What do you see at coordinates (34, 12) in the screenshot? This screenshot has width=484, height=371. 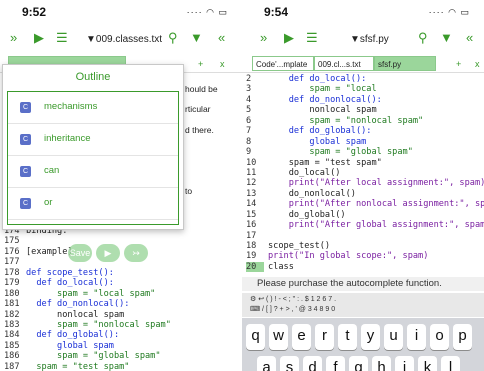 I see `status-time: 9:52` at bounding box center [34, 12].